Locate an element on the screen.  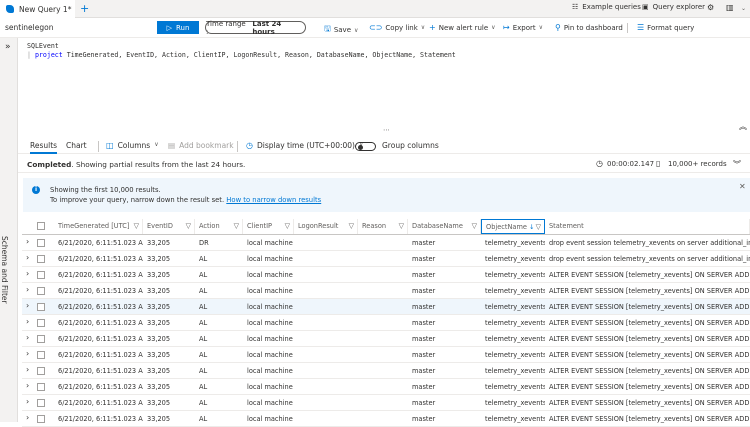
pin-to-dashboard-button: ⚲ Pin to dashboard is located at coordinates (589, 27).